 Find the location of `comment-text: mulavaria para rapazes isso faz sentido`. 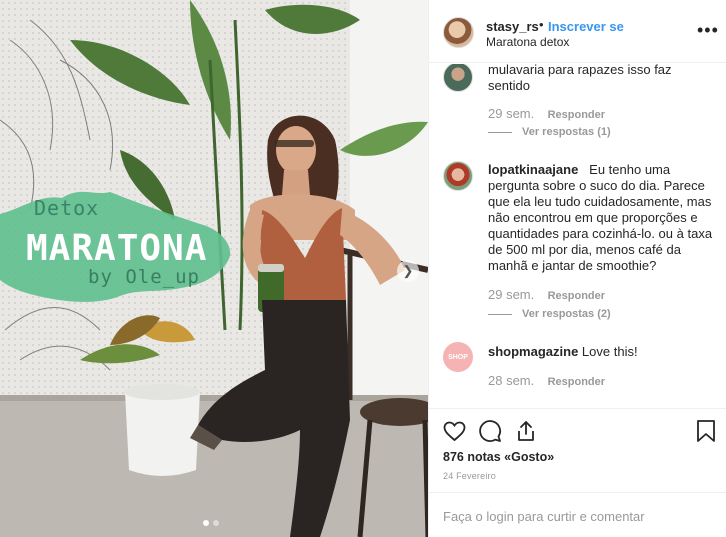

comment-text: mulavaria para rapazes isso faz sentido is located at coordinates (580, 78).